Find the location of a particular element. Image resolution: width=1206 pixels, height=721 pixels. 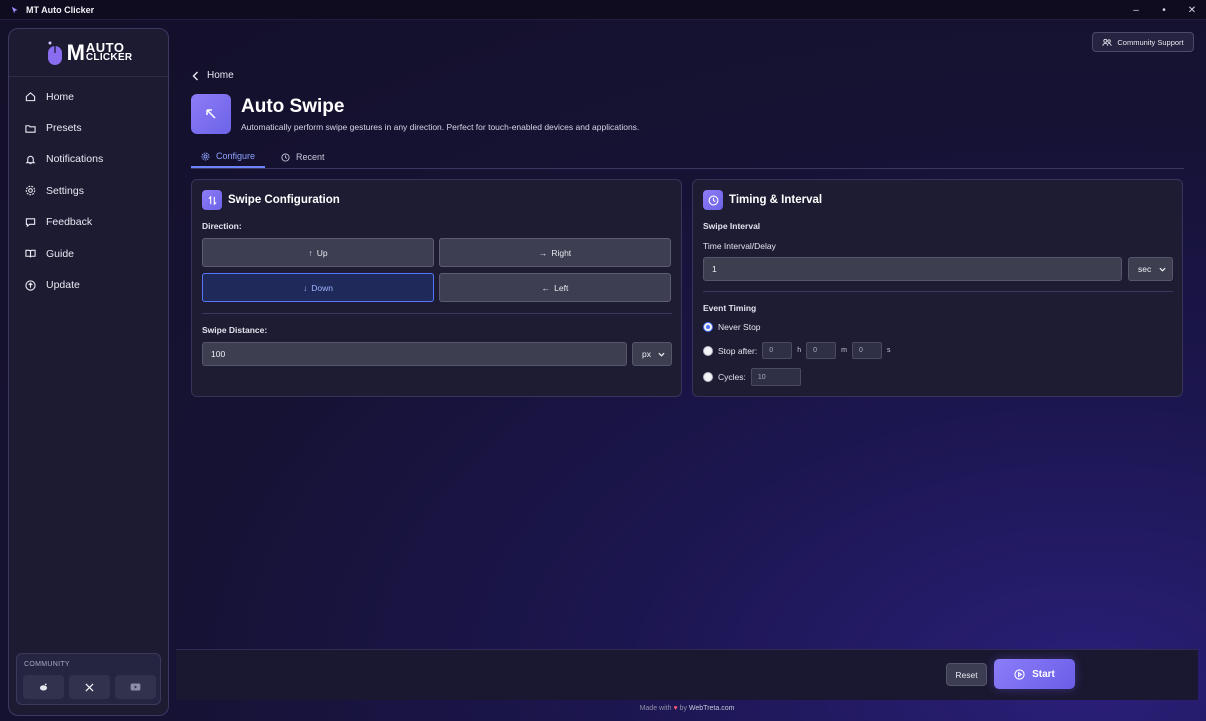

direction-right-button: → Right is located at coordinates (555, 252).